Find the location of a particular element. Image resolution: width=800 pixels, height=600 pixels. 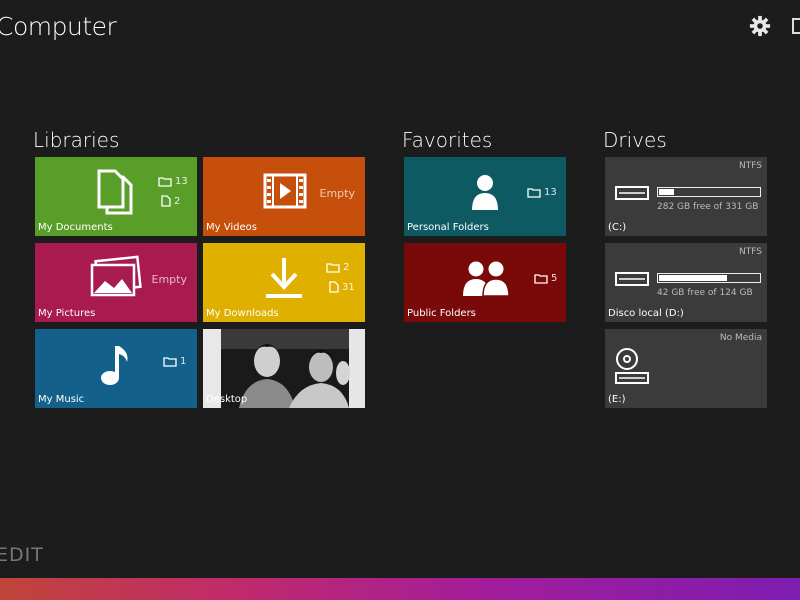

tile-label: My Documents is located at coordinates (75, 227).